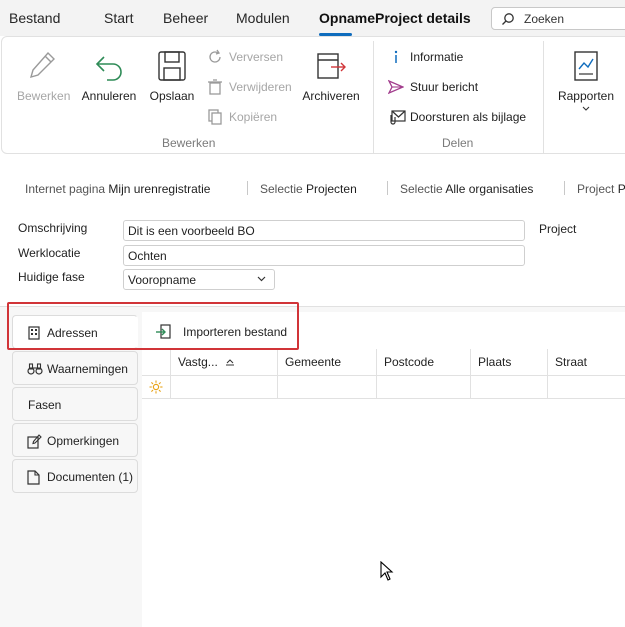  I want to click on grid-header: Vastg... Gemeente Postcode Plaats Straat, so click(383, 362).